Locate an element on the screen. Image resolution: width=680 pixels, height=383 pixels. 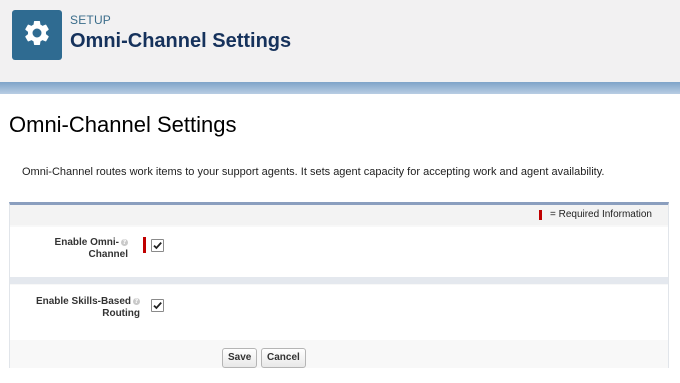
gear-icon is located at coordinates (37, 35).